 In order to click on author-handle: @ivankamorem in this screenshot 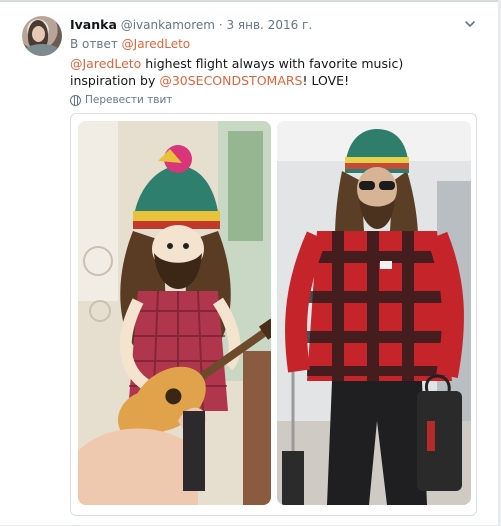, I will do `click(168, 25)`.